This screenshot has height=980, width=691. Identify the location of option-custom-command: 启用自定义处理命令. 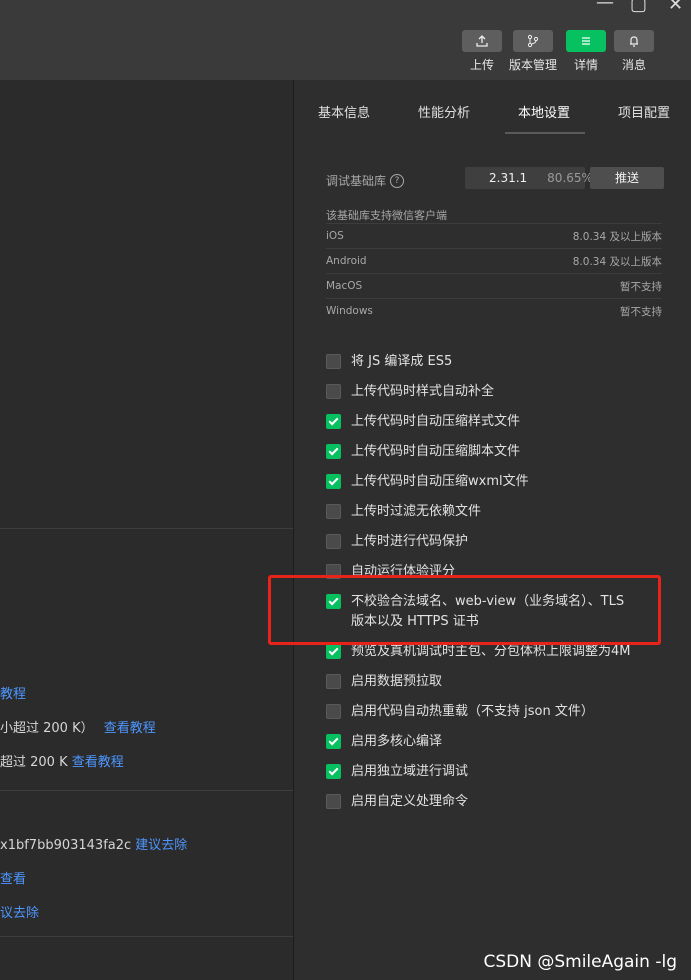
(397, 802).